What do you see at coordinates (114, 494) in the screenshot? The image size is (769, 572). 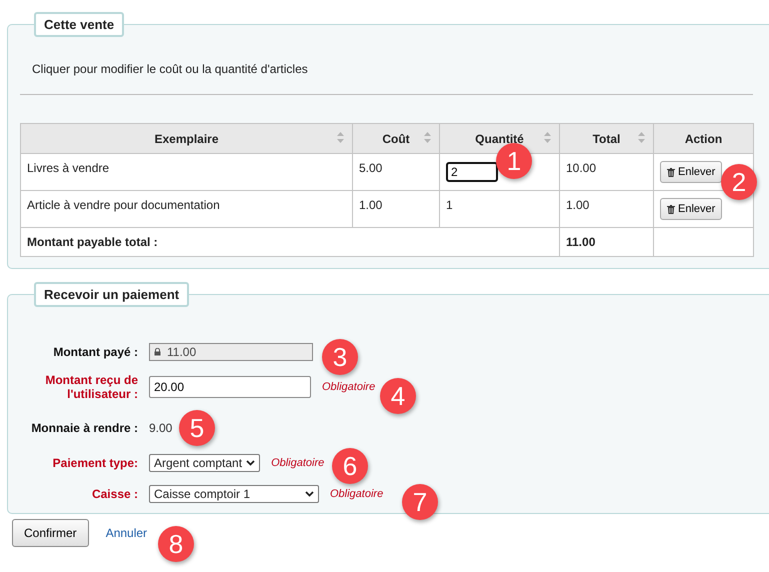 I see `field-label: Caisse :` at bounding box center [114, 494].